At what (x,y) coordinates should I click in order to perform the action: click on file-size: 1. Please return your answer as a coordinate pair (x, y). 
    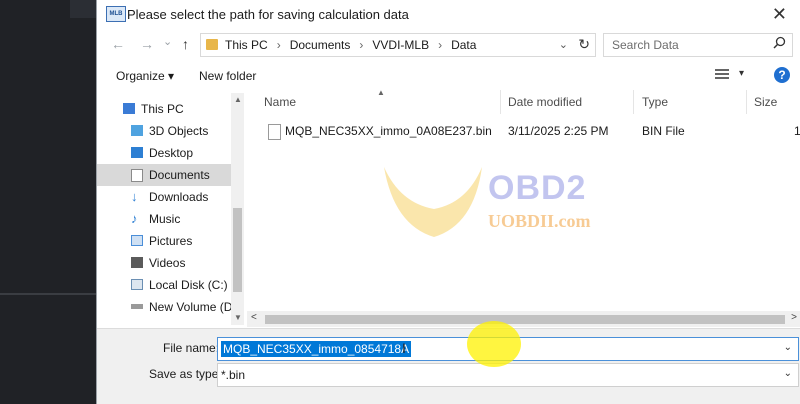
    Looking at the image, I should click on (797, 131).